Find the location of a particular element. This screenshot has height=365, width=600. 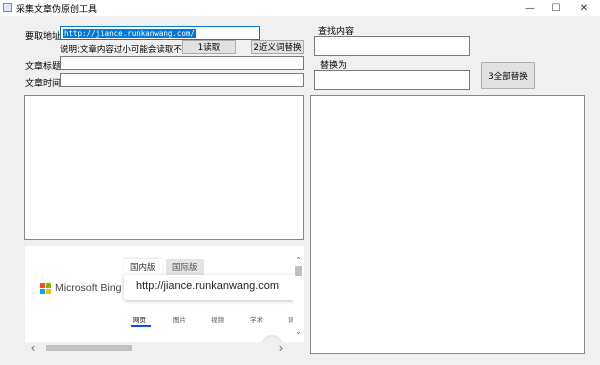

url-input: http://jiance.runkanwang.com/ is located at coordinates (160, 33).